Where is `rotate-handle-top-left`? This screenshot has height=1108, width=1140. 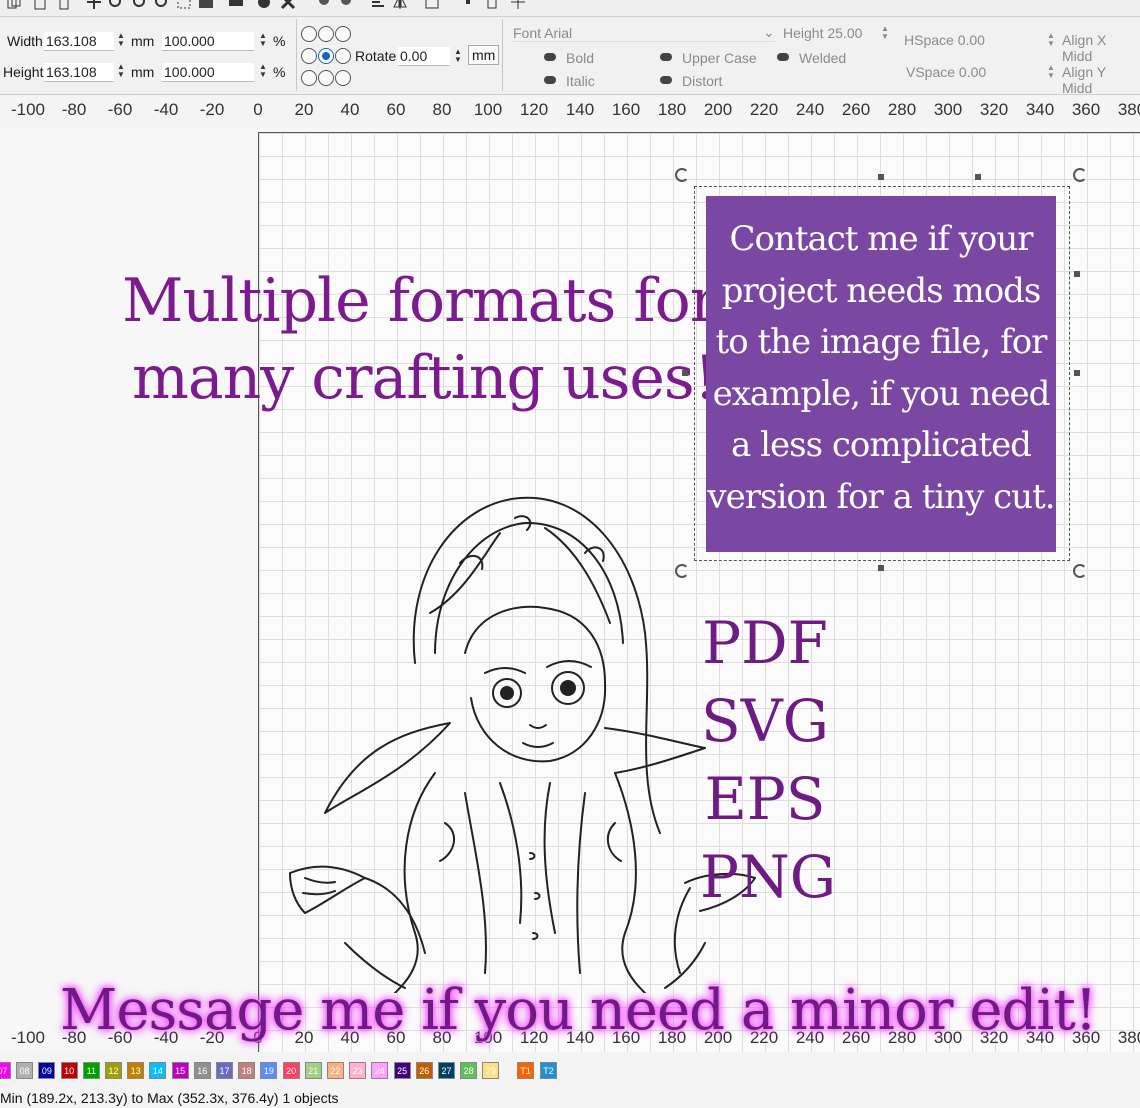
rotate-handle-top-left is located at coordinates (682, 175).